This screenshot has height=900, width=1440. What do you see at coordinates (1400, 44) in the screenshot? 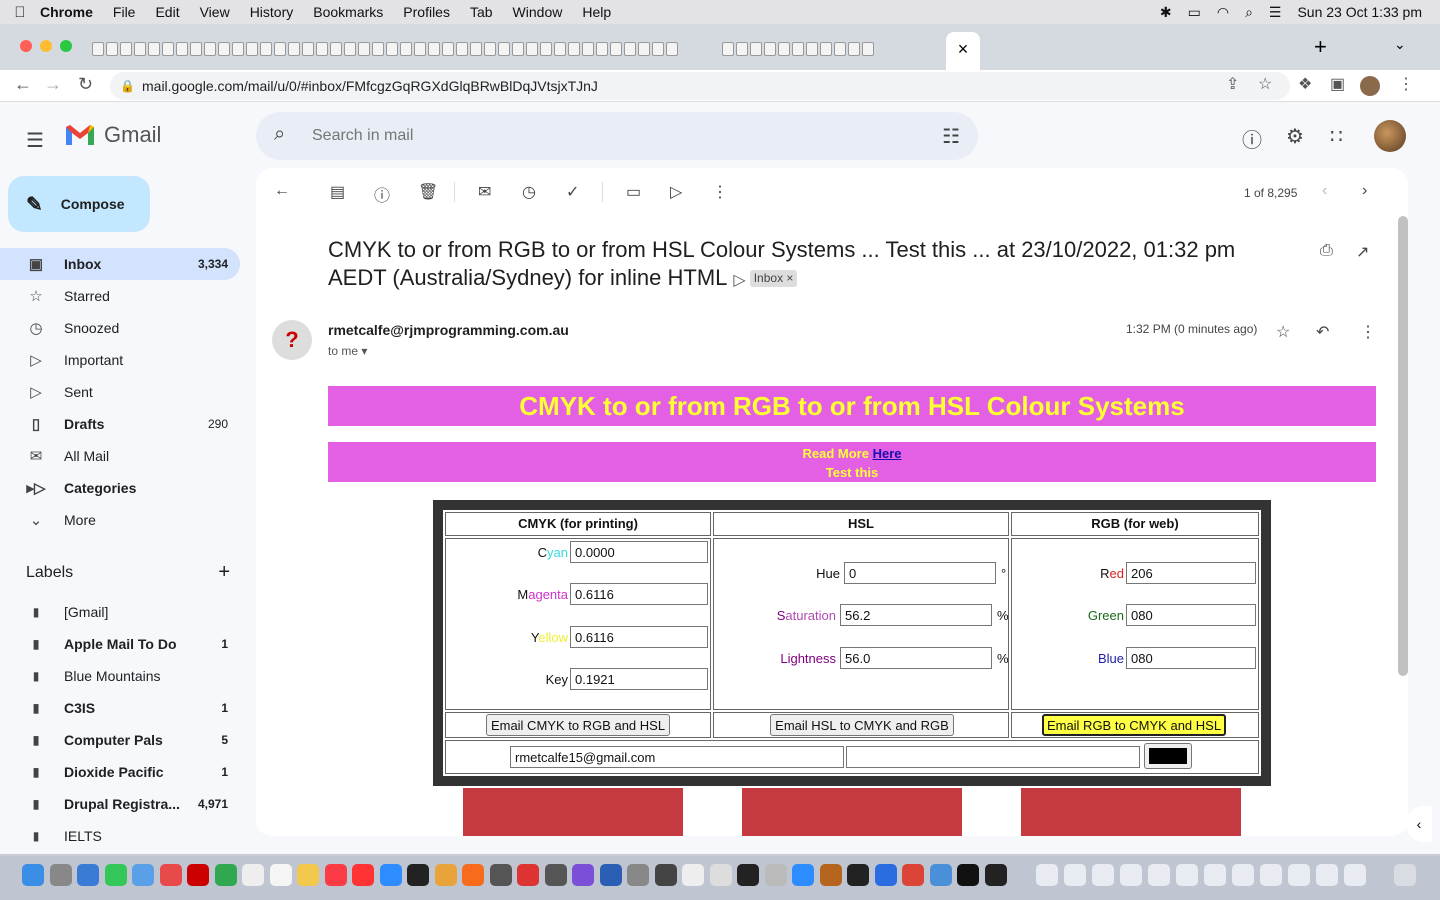
I see `tab-search-icon: ⌄` at bounding box center [1400, 44].